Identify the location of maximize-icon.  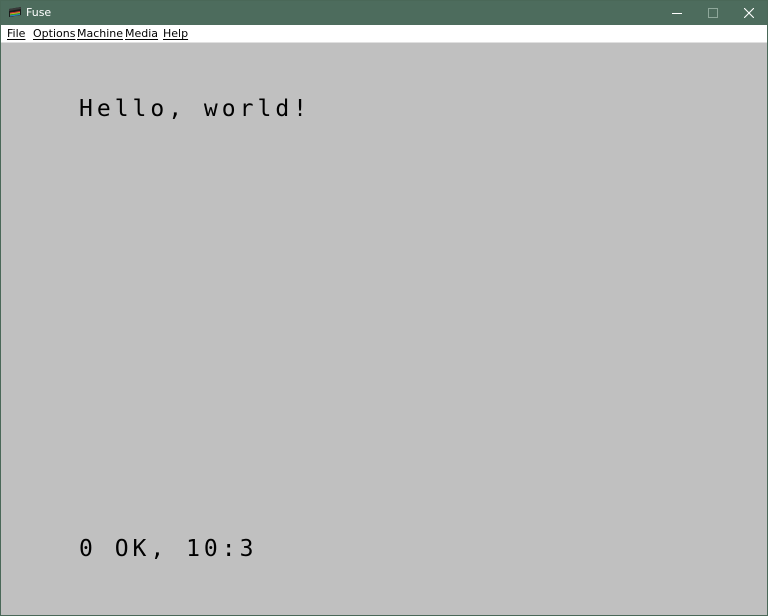
(713, 13).